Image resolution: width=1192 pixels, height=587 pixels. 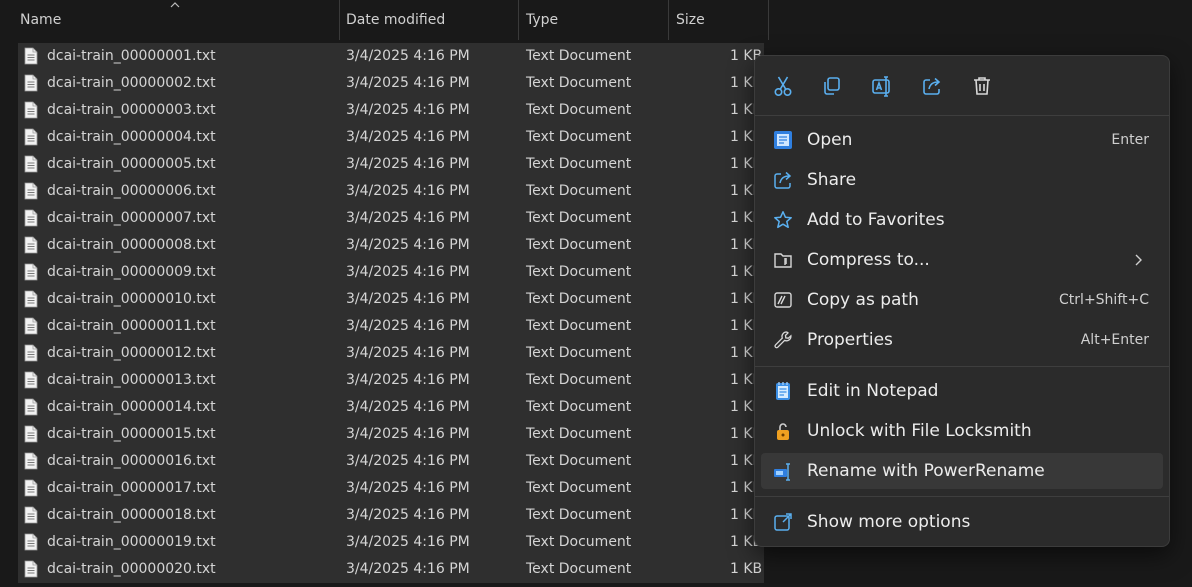 I want to click on file-name: dcai-train_00000017.txt, so click(x=131, y=488).